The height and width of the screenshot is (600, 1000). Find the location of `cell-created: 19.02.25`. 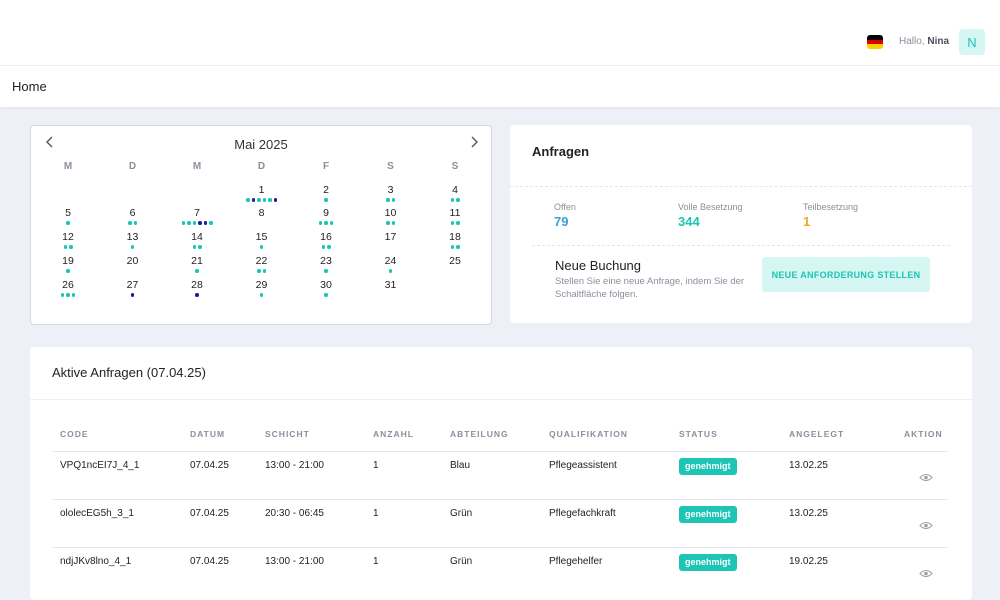

cell-created: 19.02.25 is located at coordinates (808, 561).